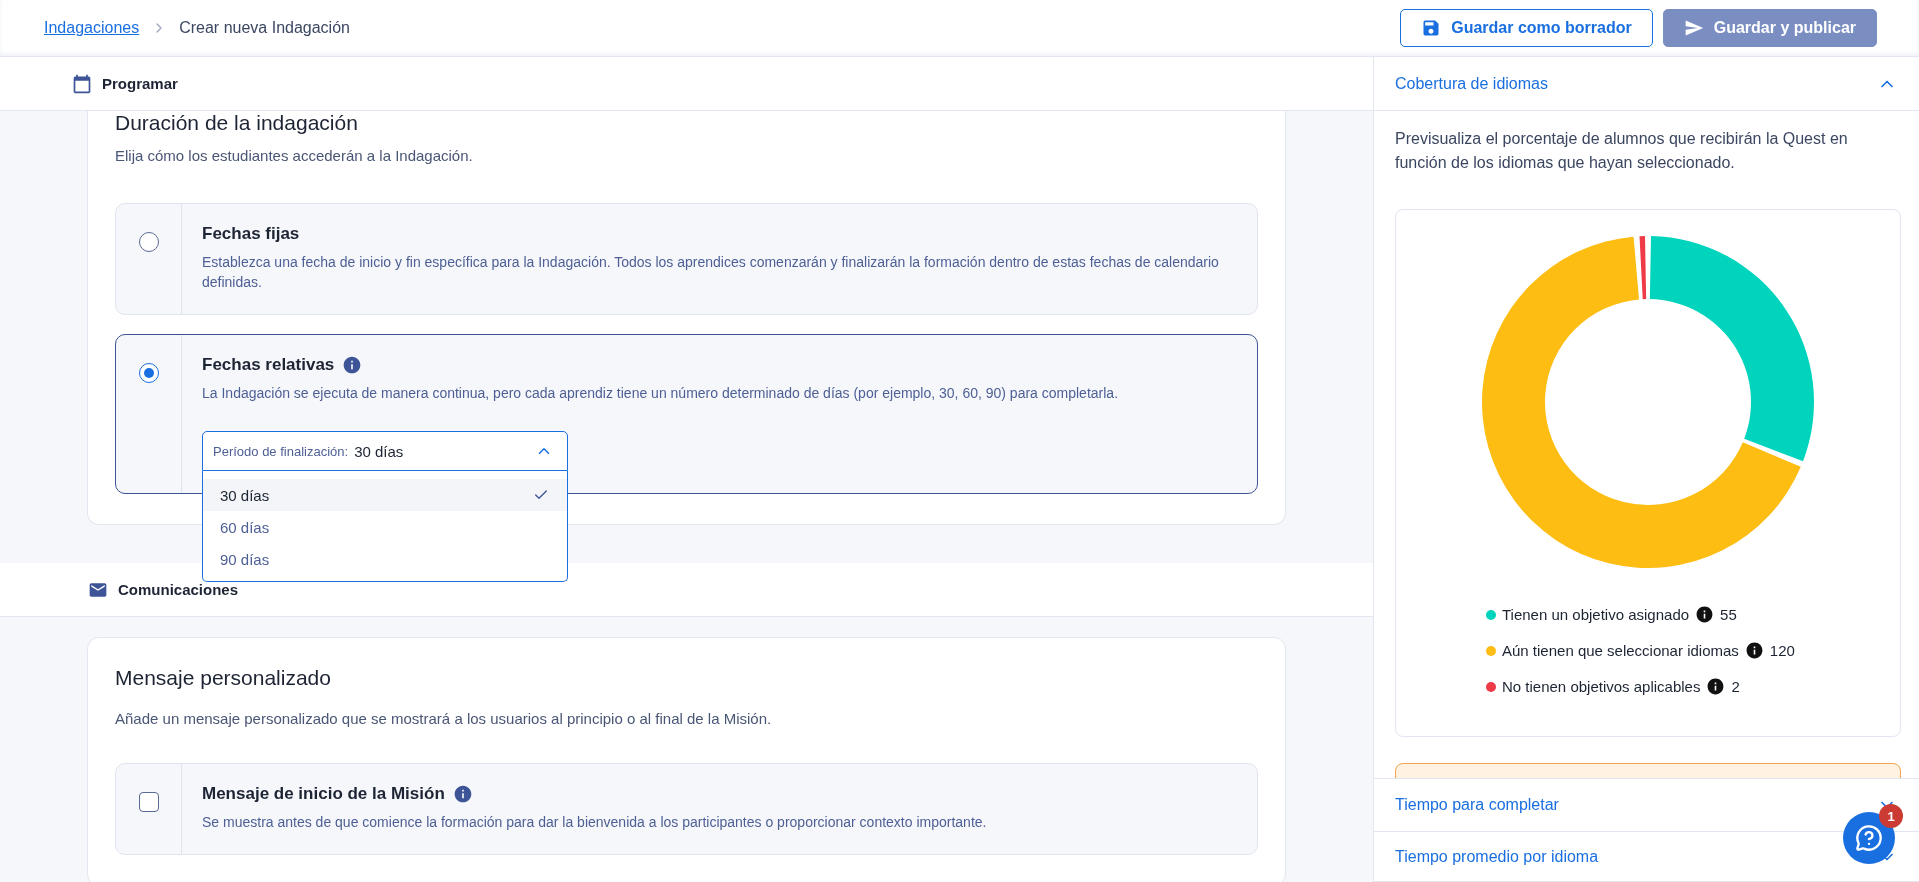 The height and width of the screenshot is (882, 1919). Describe the element at coordinates (237, 123) in the screenshot. I see `card-title: Duración de la indagación` at that location.